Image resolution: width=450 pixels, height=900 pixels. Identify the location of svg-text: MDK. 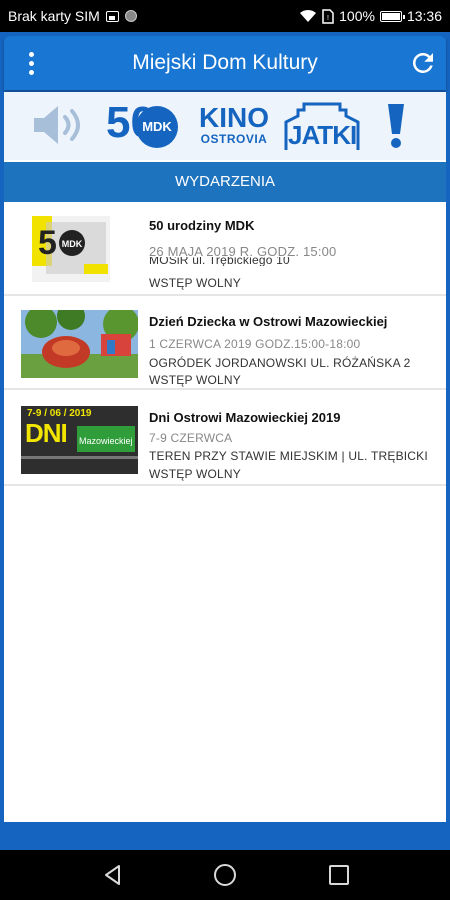
(72, 244).